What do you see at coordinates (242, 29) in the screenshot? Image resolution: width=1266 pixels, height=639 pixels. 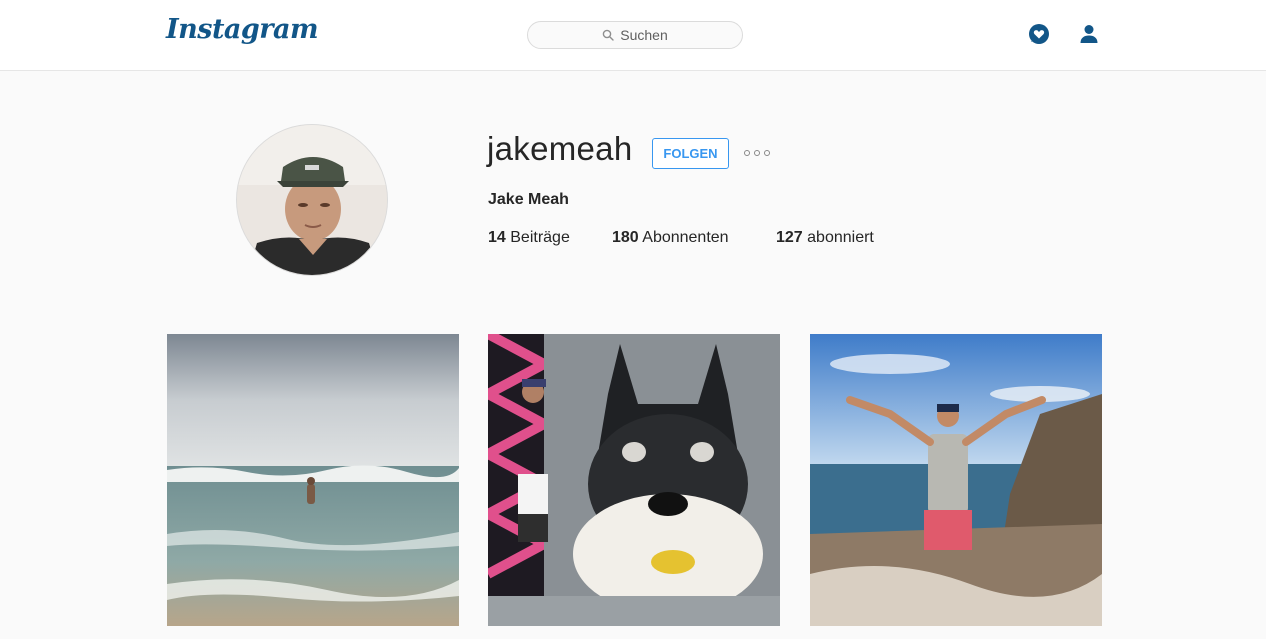 I see `instagram-logo: Instagram` at bounding box center [242, 29].